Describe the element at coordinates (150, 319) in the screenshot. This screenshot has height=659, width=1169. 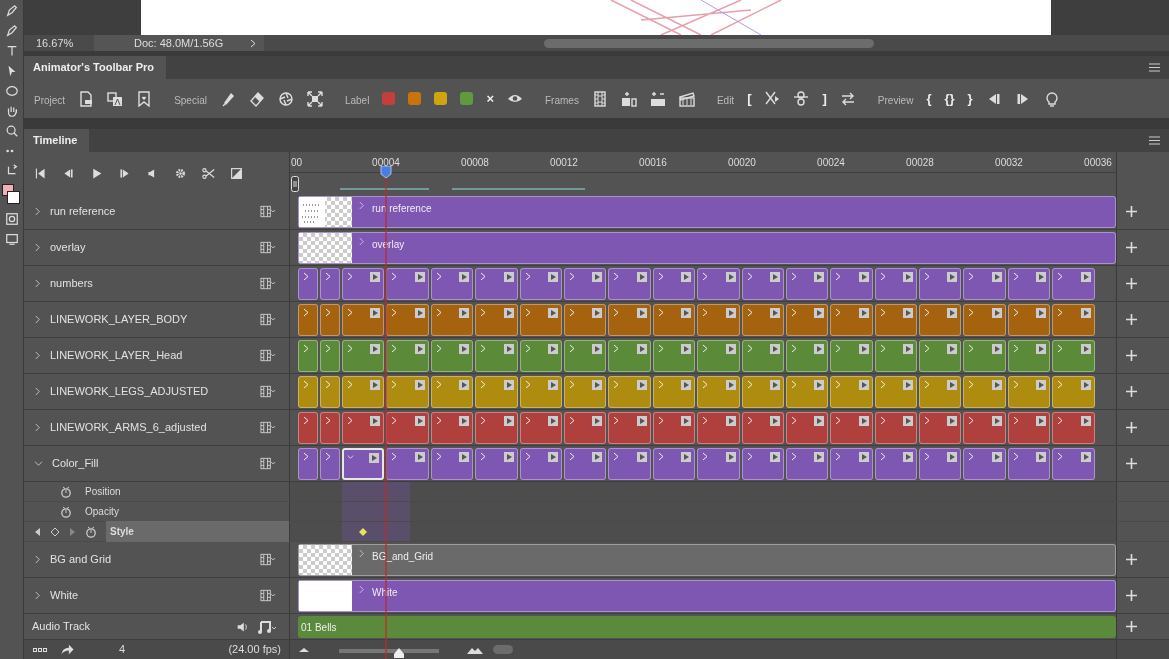
I see `layer-name: LINEWORK_LAYER_BODY` at that location.